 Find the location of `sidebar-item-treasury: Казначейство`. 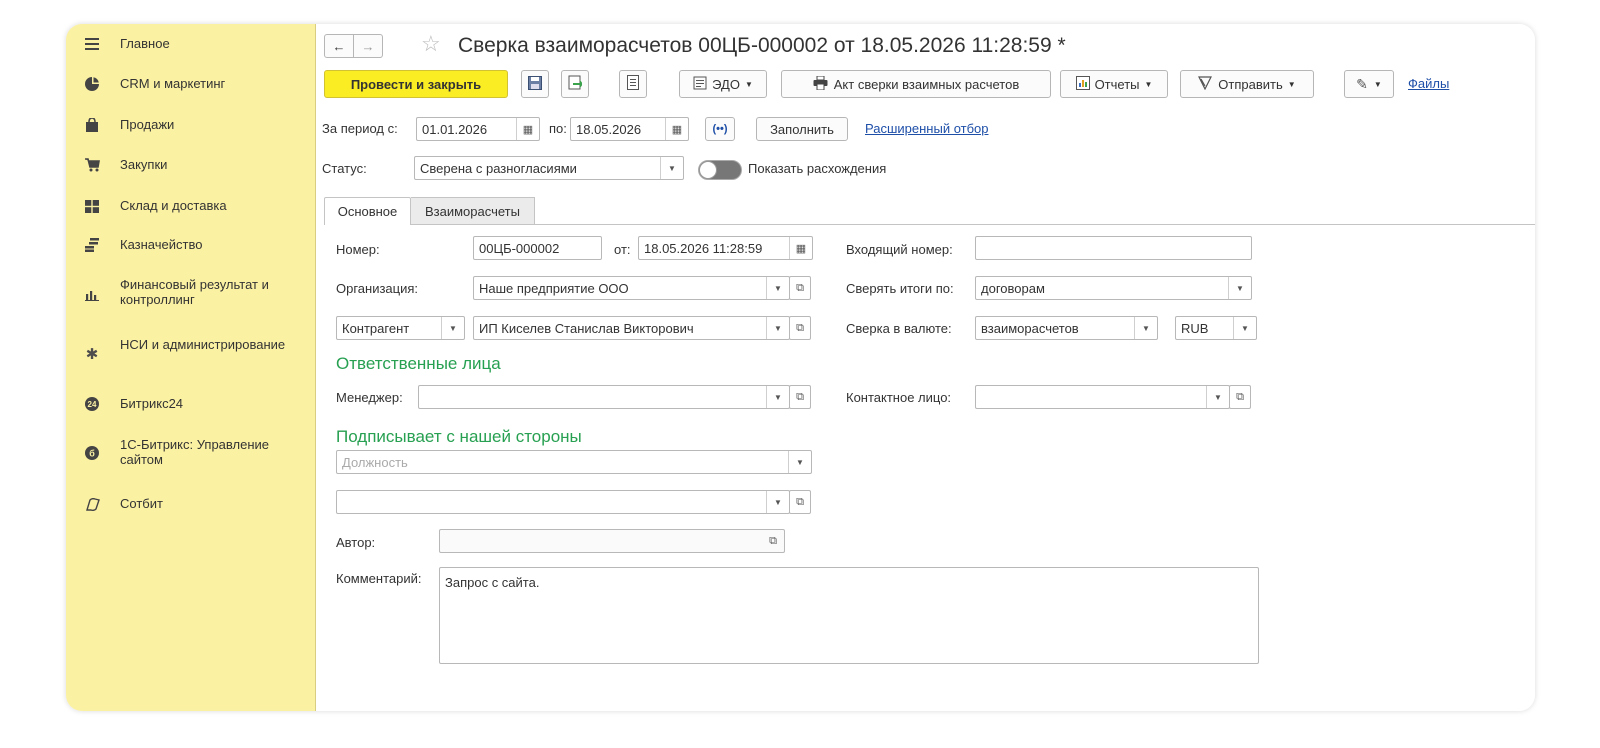

sidebar-item-treasury: Казначейство is located at coordinates (190, 245).